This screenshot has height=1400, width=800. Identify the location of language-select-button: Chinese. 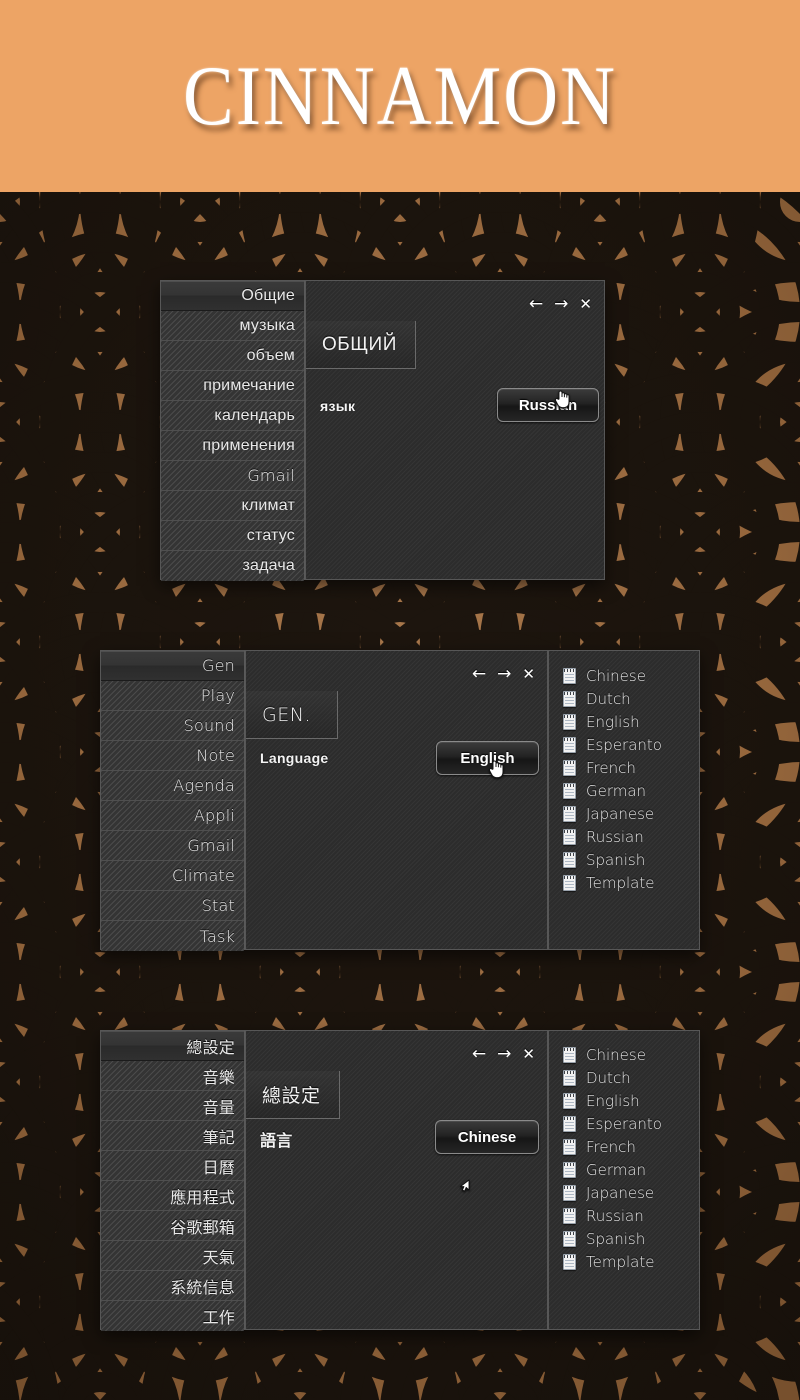
(487, 1137).